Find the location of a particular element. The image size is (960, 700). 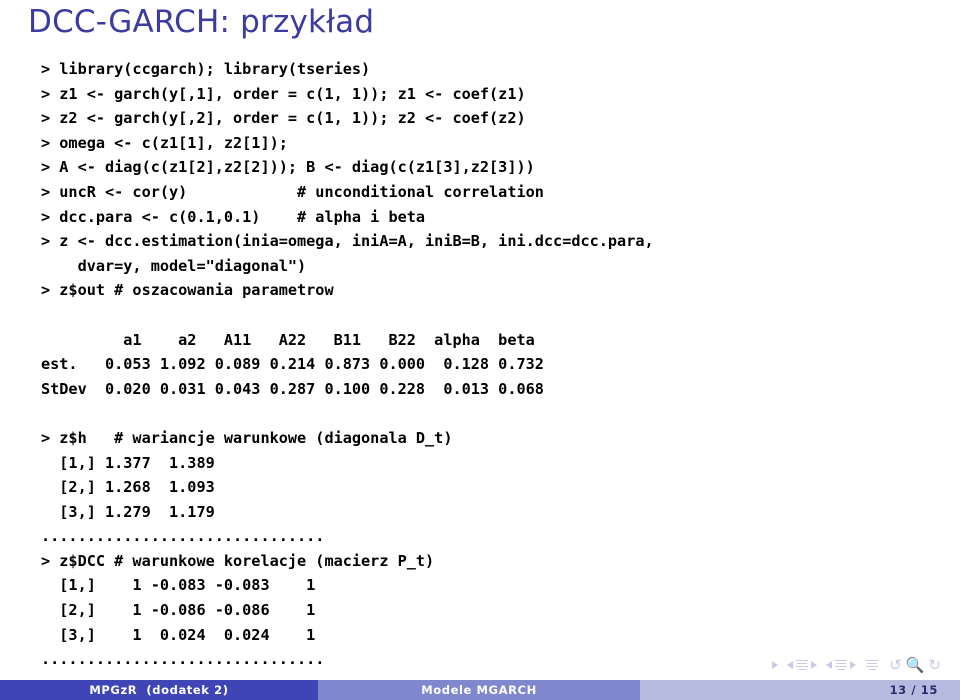

code-line: > omega <- c(z1[1], z2[1]); is located at coordinates (164, 142).